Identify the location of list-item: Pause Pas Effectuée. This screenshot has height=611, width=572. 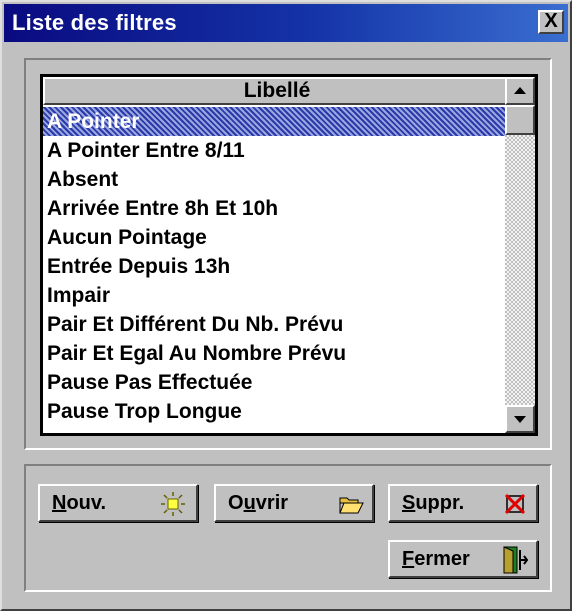
(277, 382).